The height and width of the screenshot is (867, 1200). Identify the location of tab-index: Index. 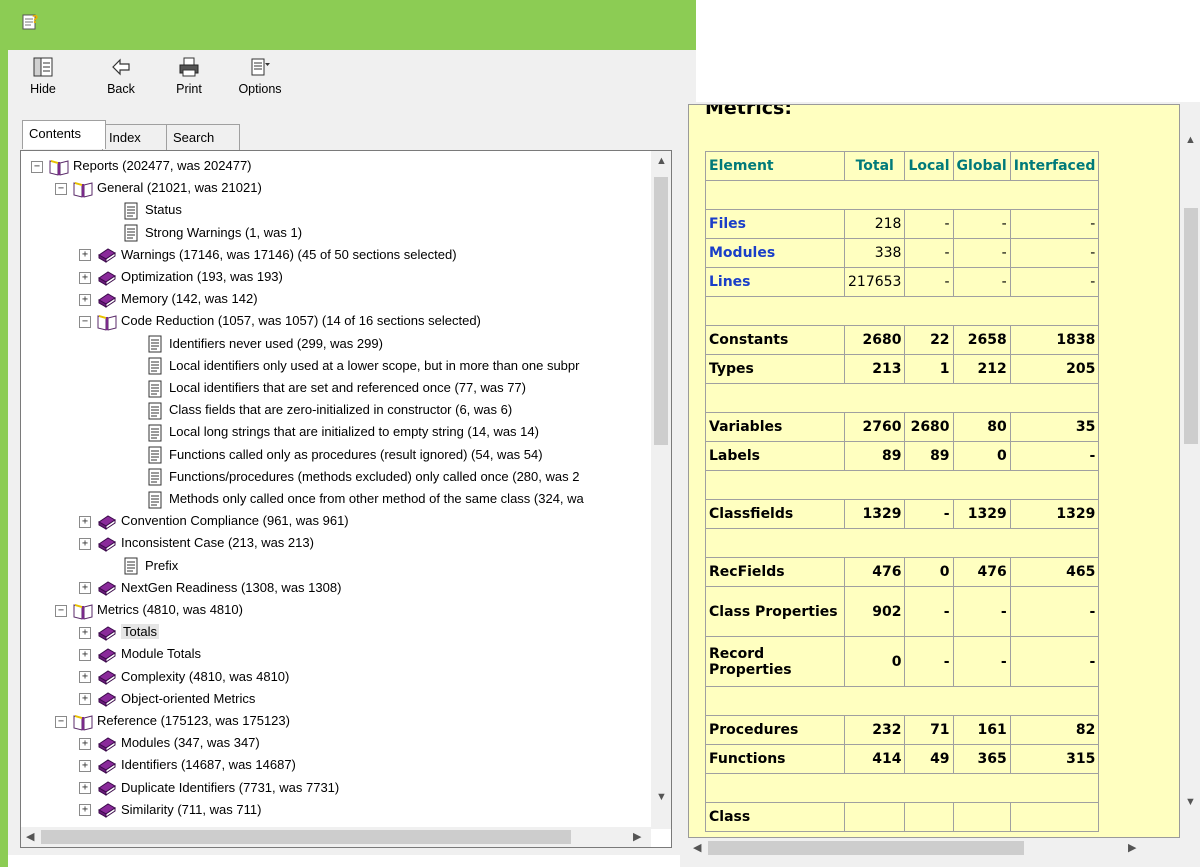
(137, 137).